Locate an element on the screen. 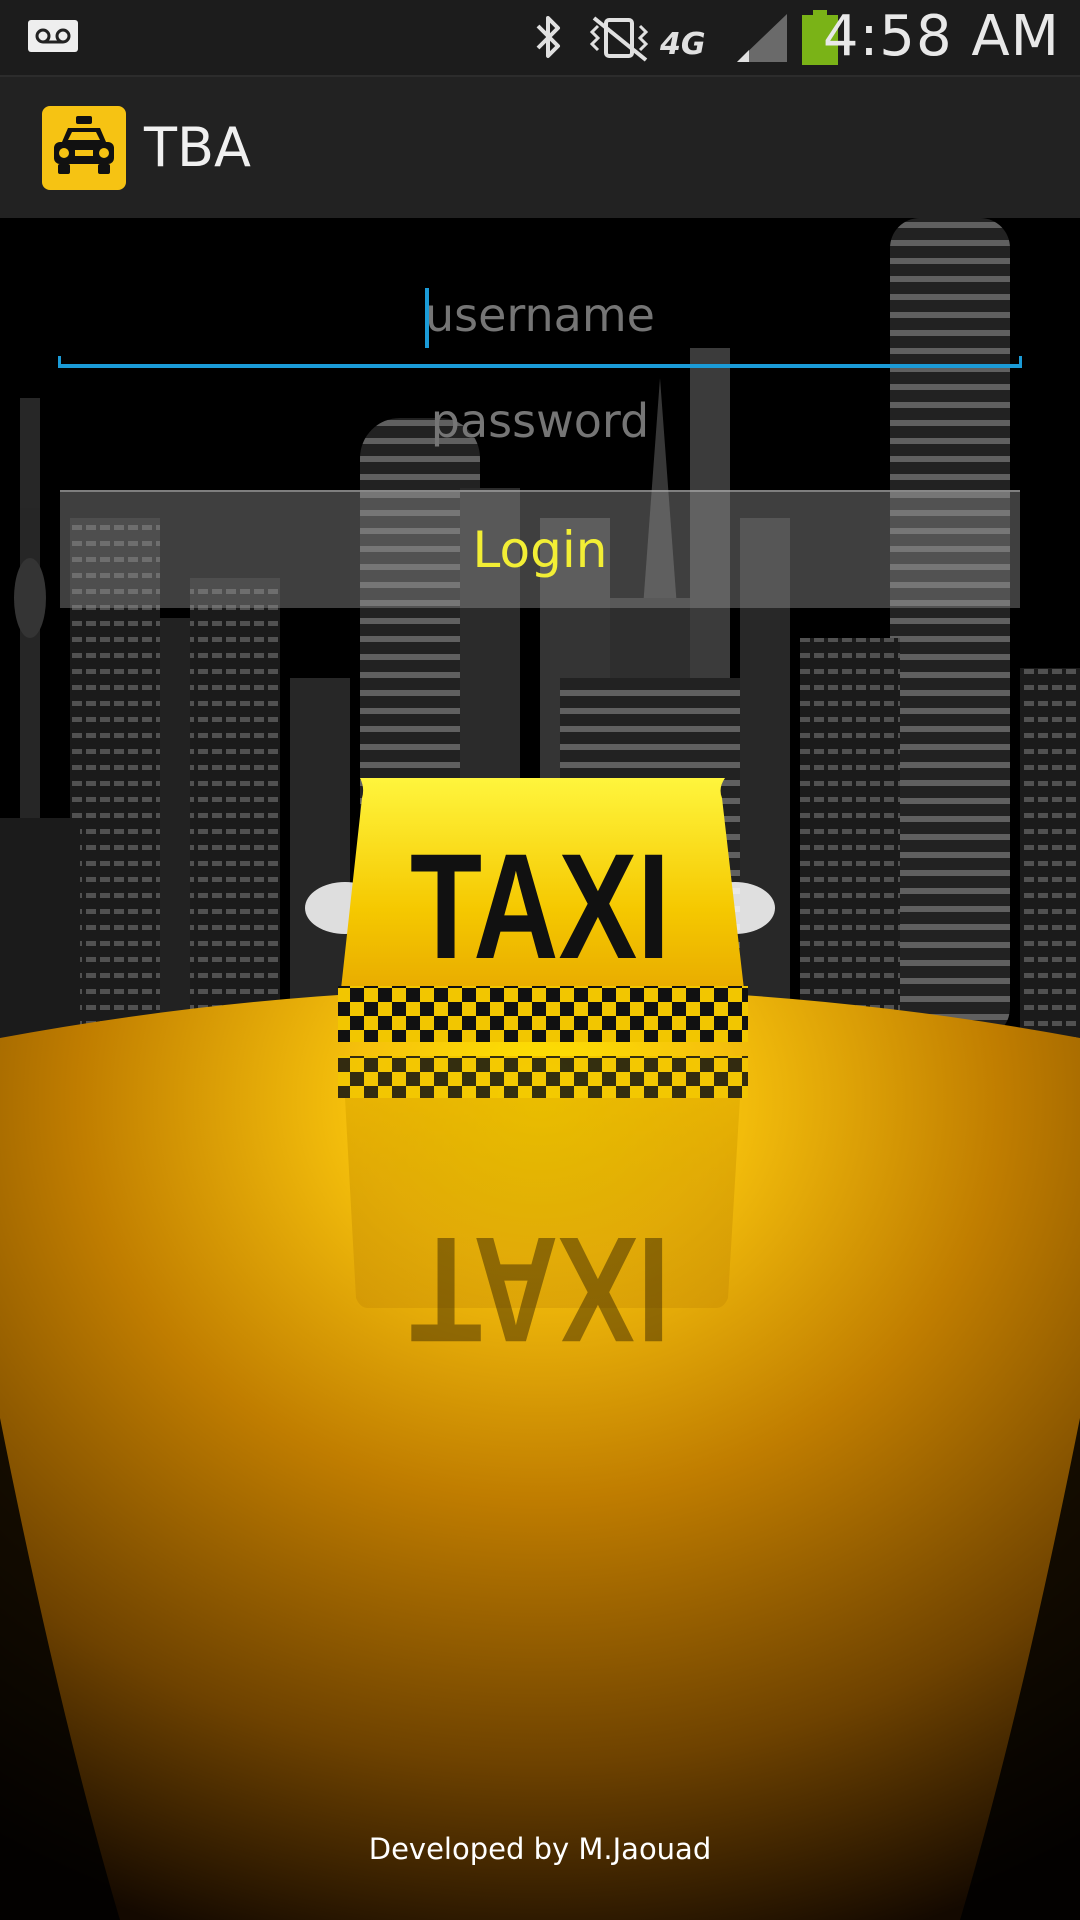 The width and height of the screenshot is (1080, 1920). network-4g-icon: 4G is located at coordinates (687, 44).